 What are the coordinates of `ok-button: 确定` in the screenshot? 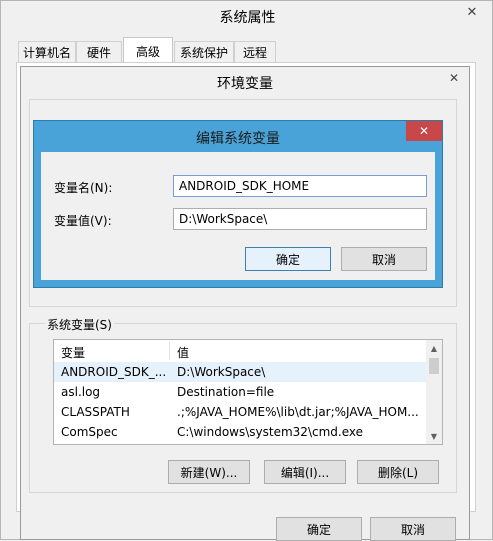 It's located at (319, 529).